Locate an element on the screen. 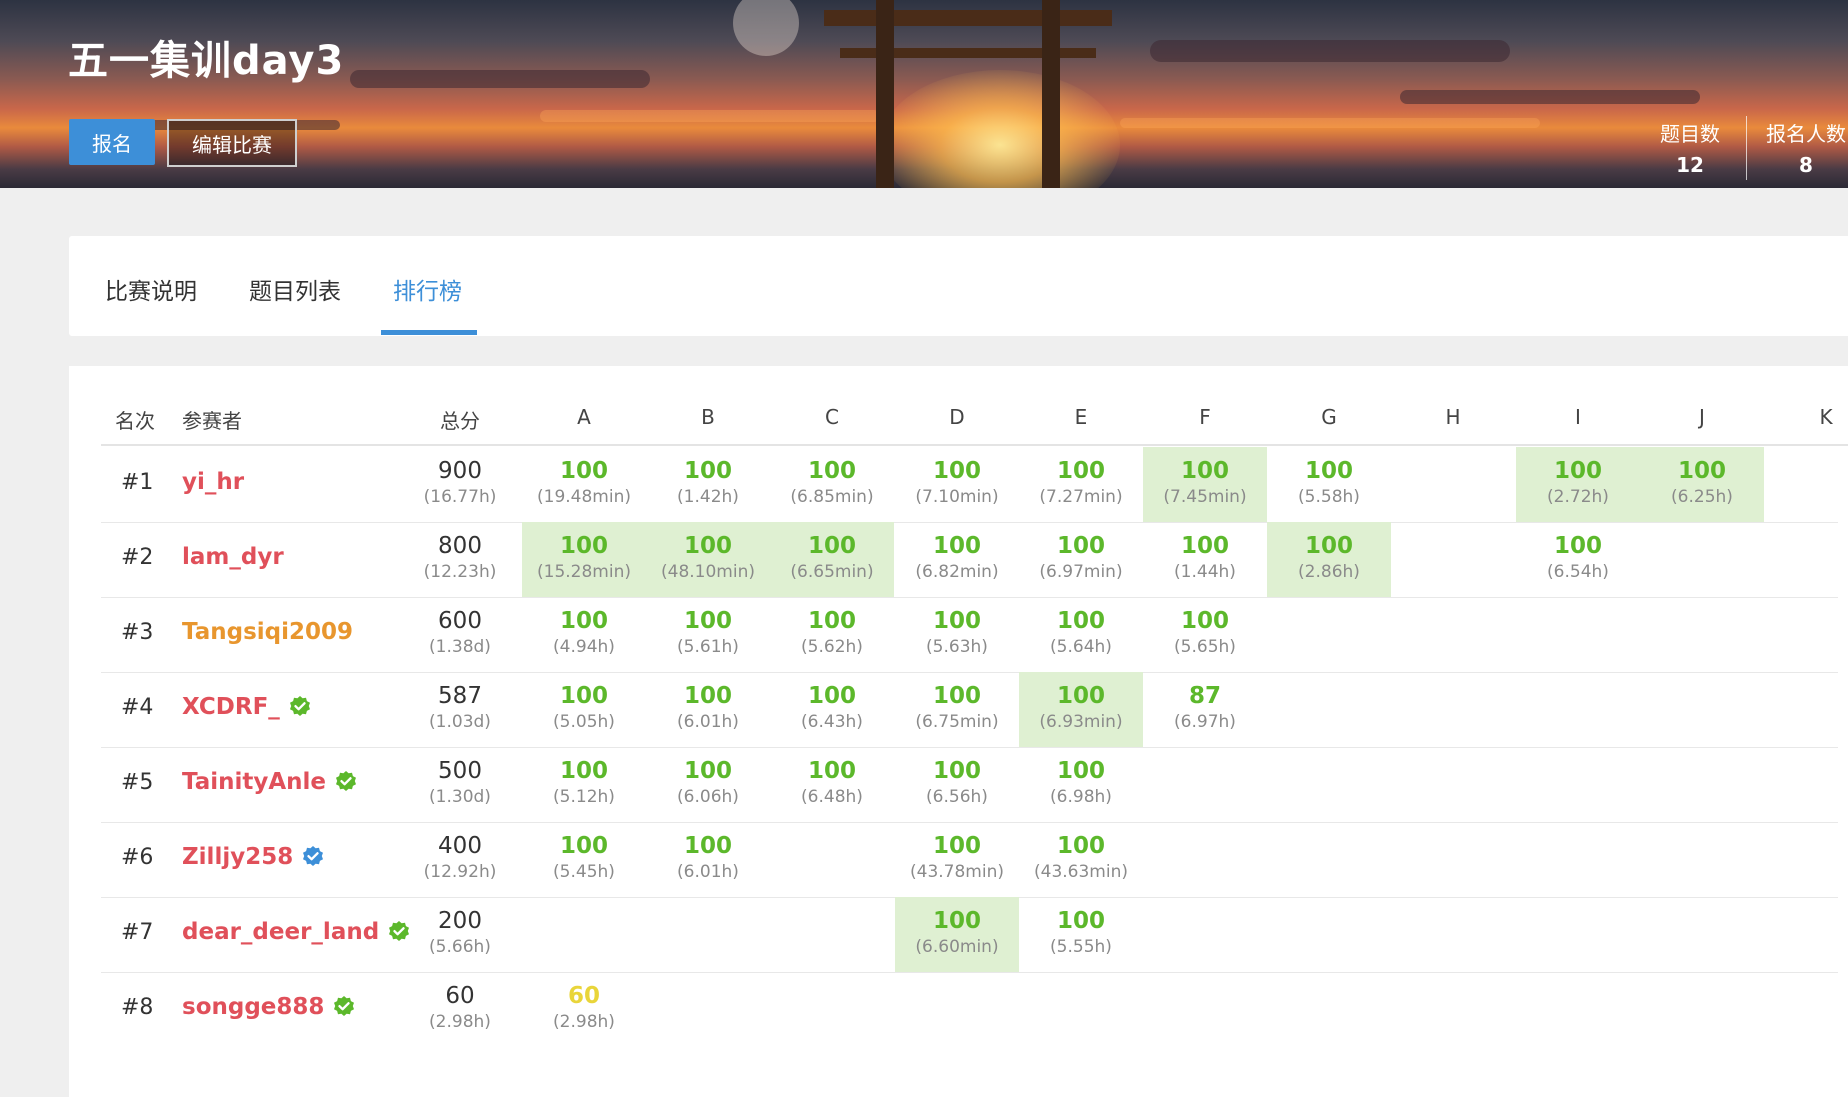  score-cell: 100 (43.63min) is located at coordinates (1081, 859).